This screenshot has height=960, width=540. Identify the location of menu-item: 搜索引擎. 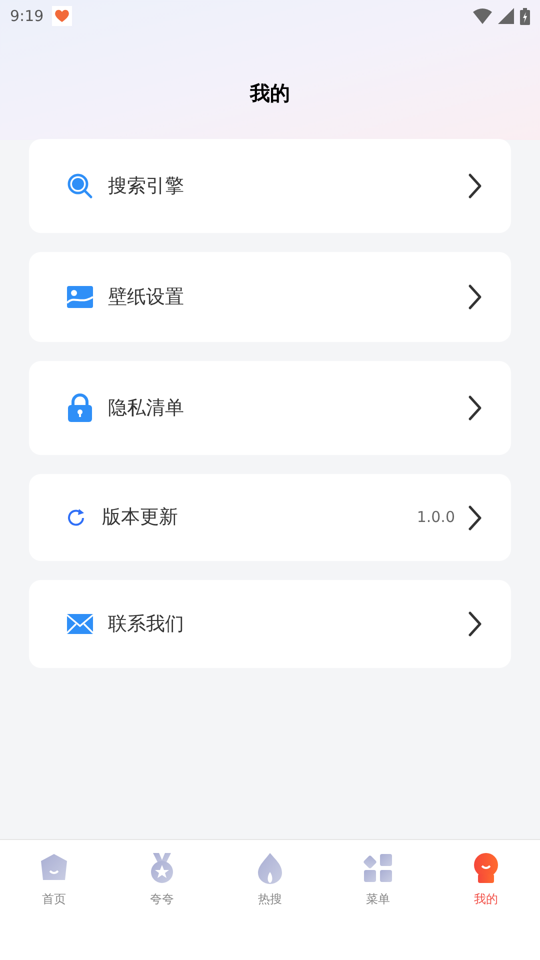
(270, 186).